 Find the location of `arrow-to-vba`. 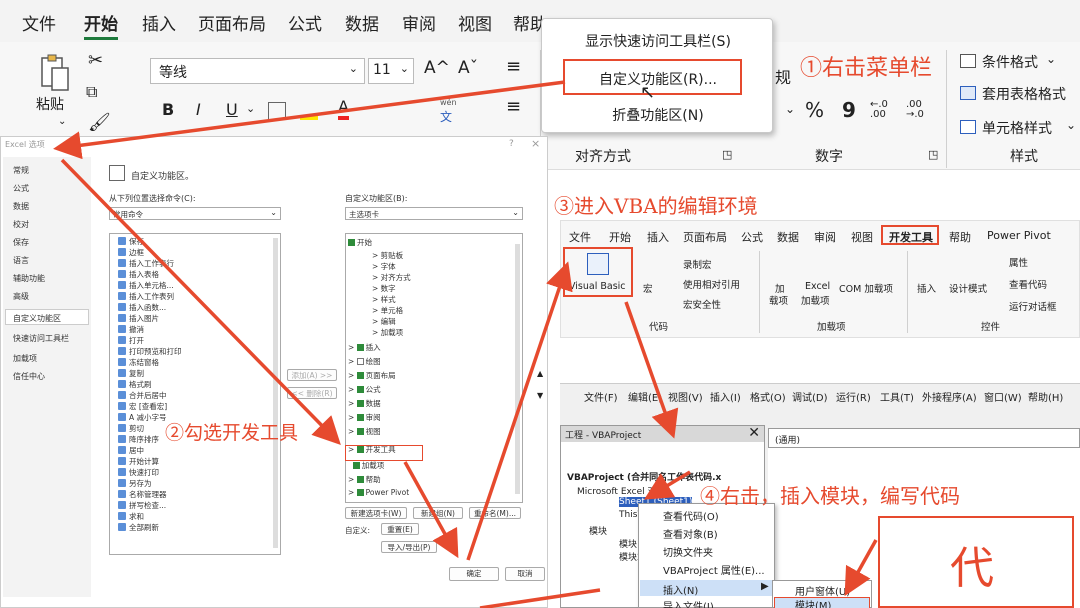

arrow-to-vba is located at coordinates (651, 370).